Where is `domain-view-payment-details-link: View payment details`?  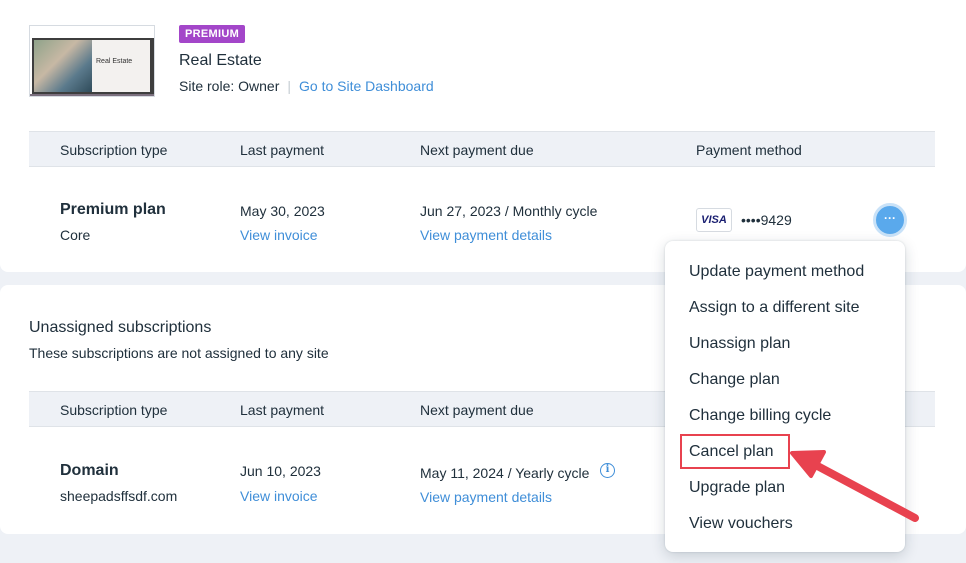 domain-view-payment-details-link: View payment details is located at coordinates (486, 497).